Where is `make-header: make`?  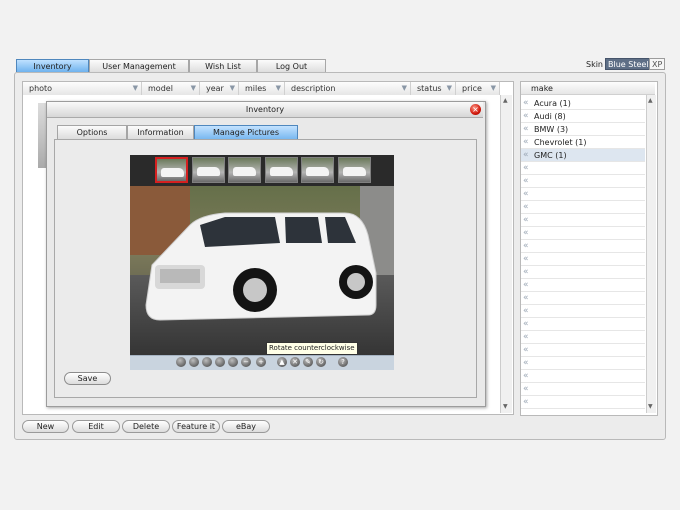 make-header: make is located at coordinates (588, 88).